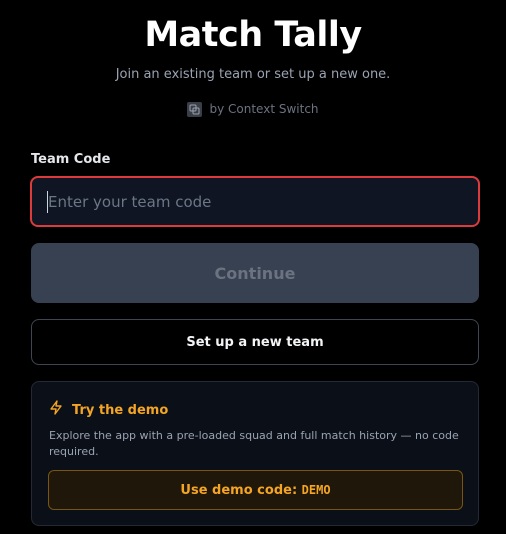 This screenshot has width=506, height=534. I want to click on byline: by Context Switch, so click(253, 109).